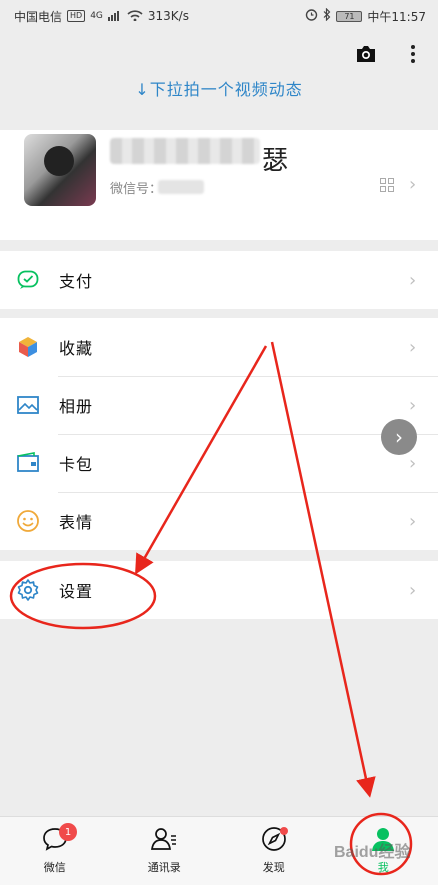 The width and height of the screenshot is (438, 885). What do you see at coordinates (327, 15) in the screenshot?
I see `bluetooth-icon` at bounding box center [327, 15].